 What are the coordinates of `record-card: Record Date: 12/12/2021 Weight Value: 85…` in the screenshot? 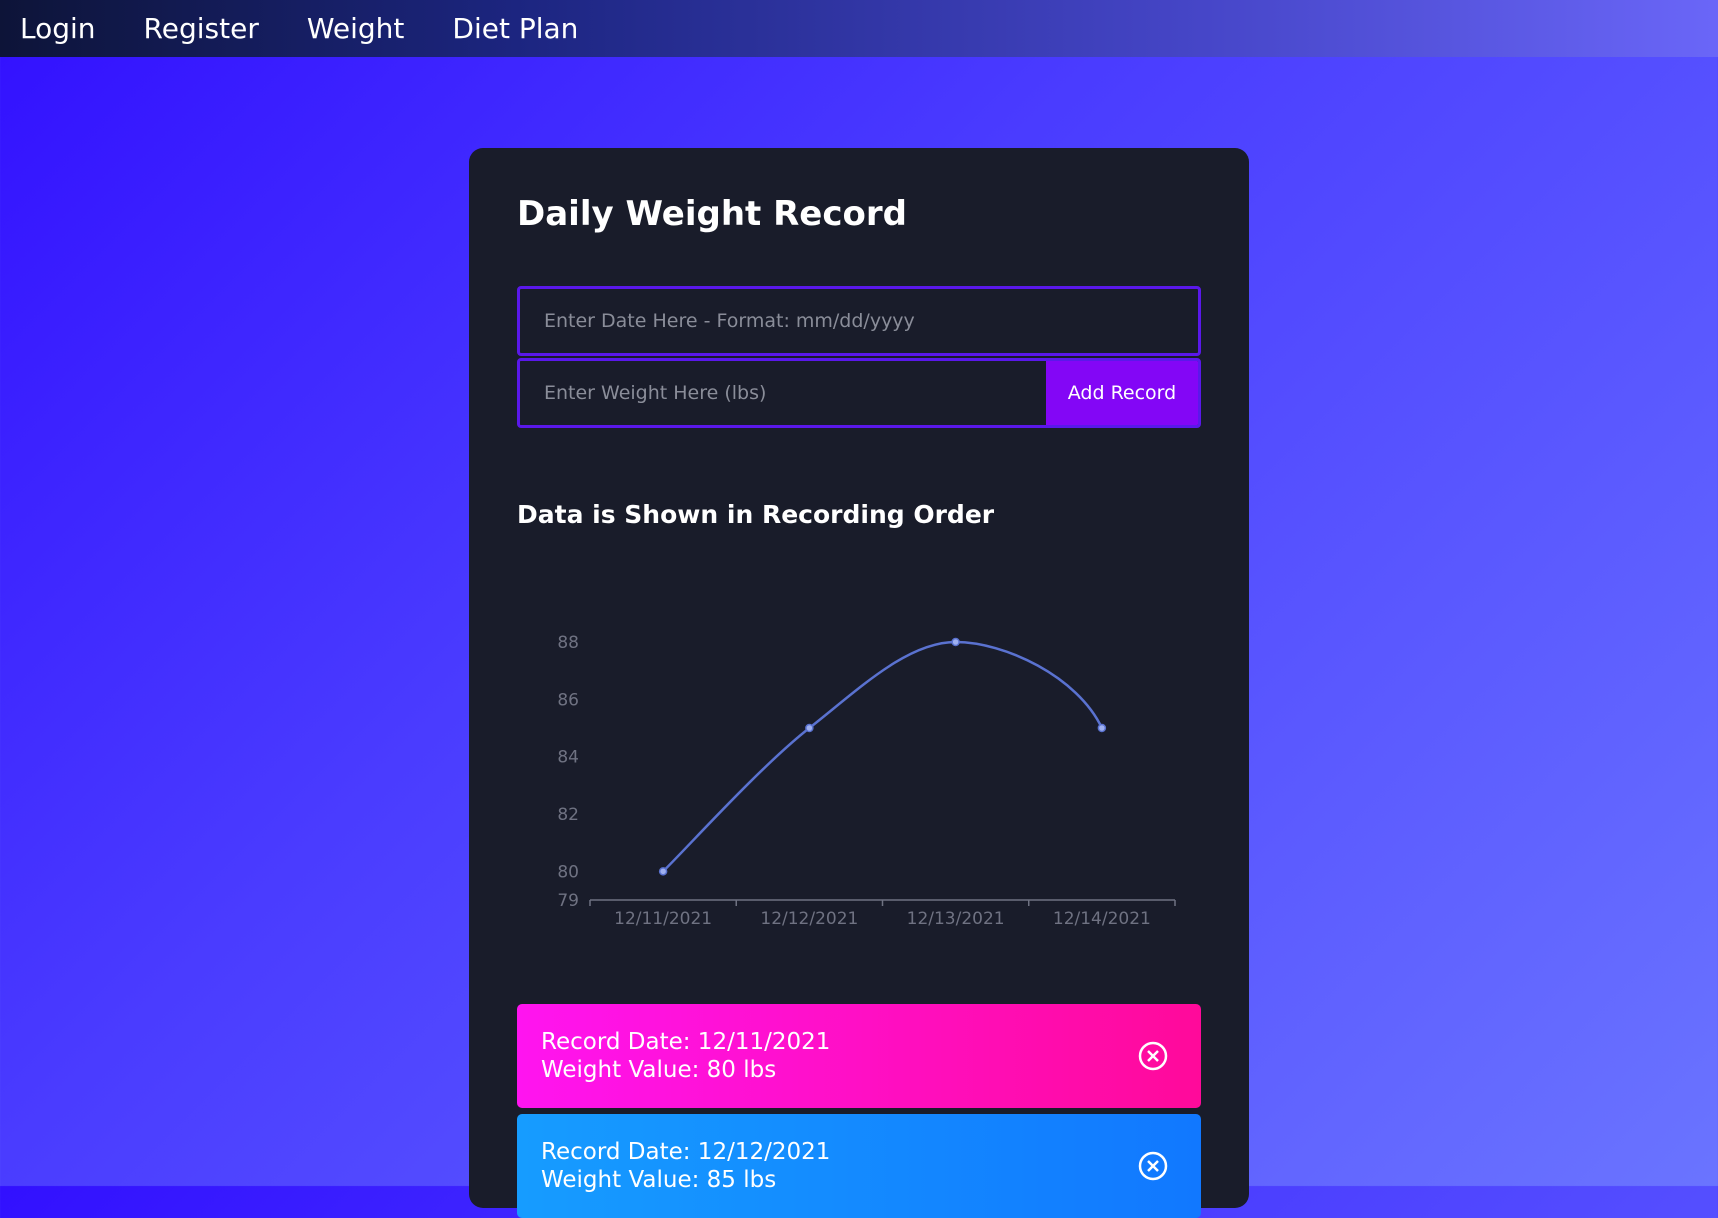 It's located at (859, 1166).